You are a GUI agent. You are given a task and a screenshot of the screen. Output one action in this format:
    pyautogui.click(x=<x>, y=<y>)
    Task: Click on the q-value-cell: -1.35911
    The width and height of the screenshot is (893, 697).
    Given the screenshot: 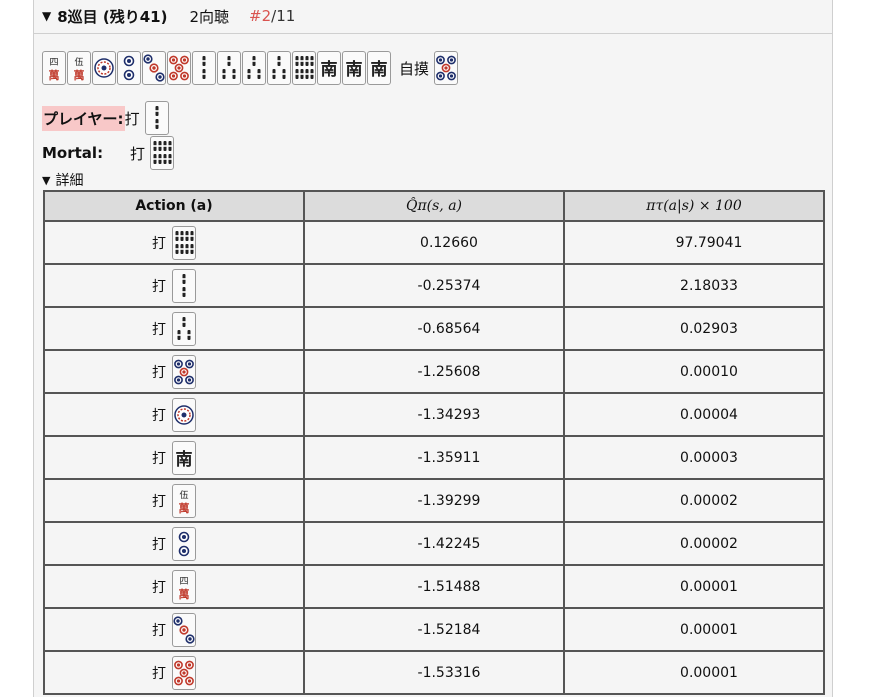 What is the action you would take?
    pyautogui.click(x=434, y=457)
    